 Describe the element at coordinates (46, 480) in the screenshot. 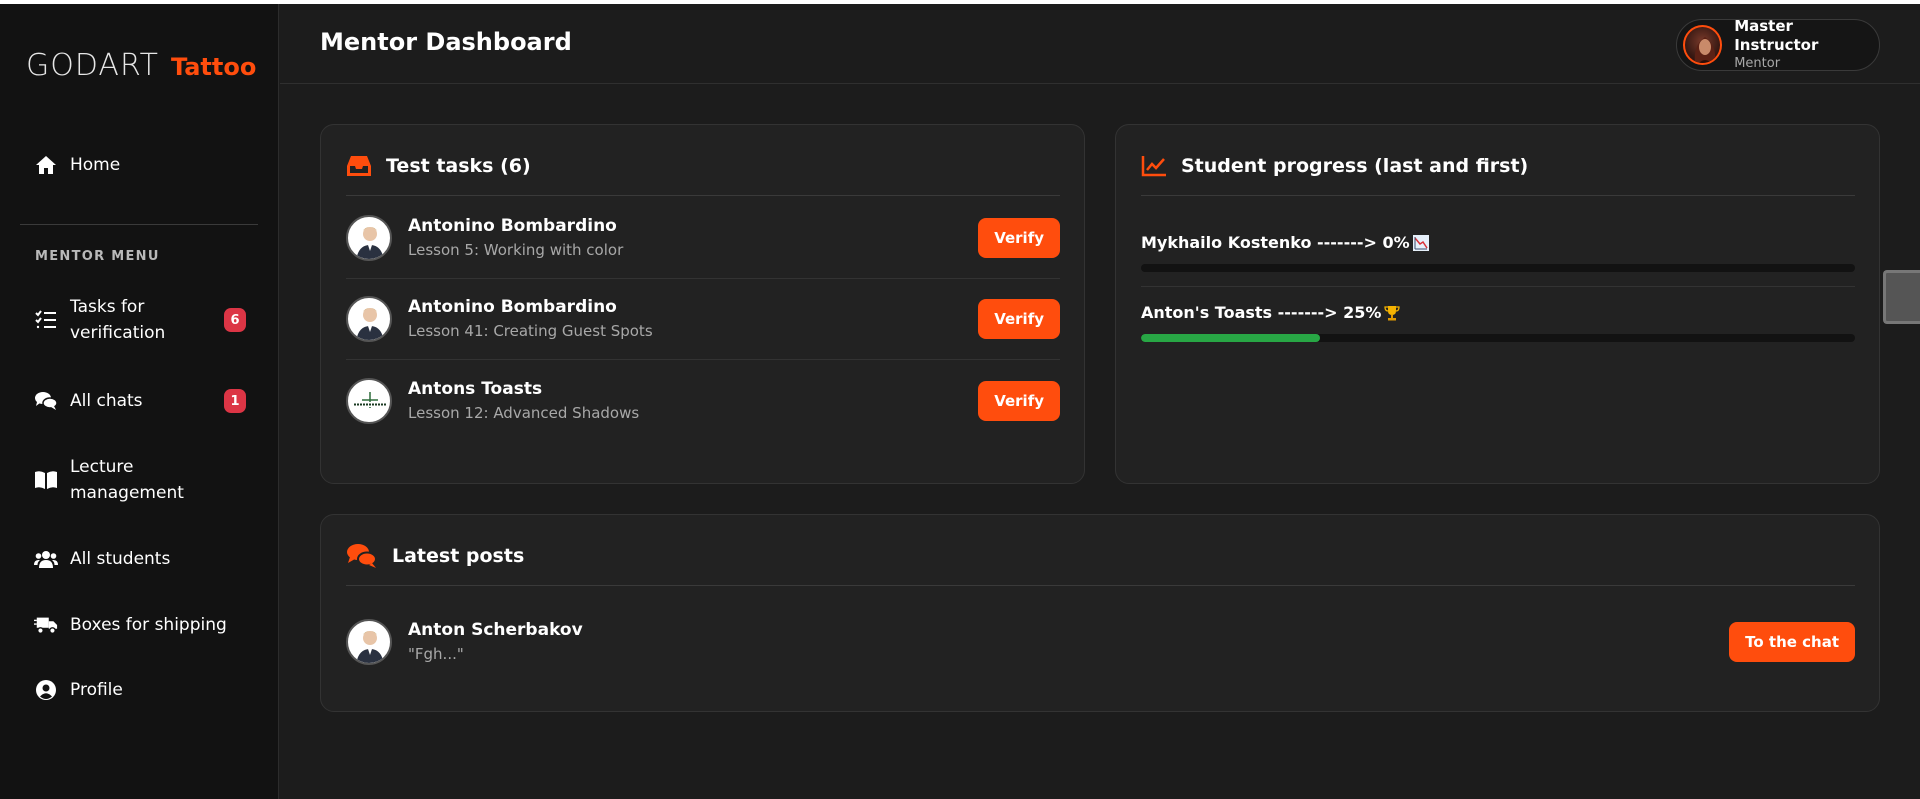

I see `book-icon` at that location.